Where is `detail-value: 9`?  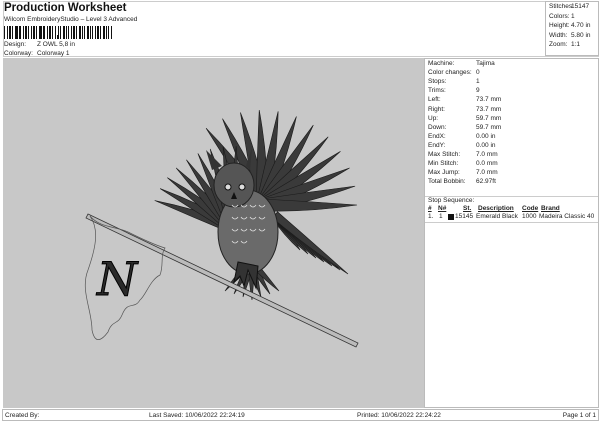
detail-value: 9 is located at coordinates (478, 91).